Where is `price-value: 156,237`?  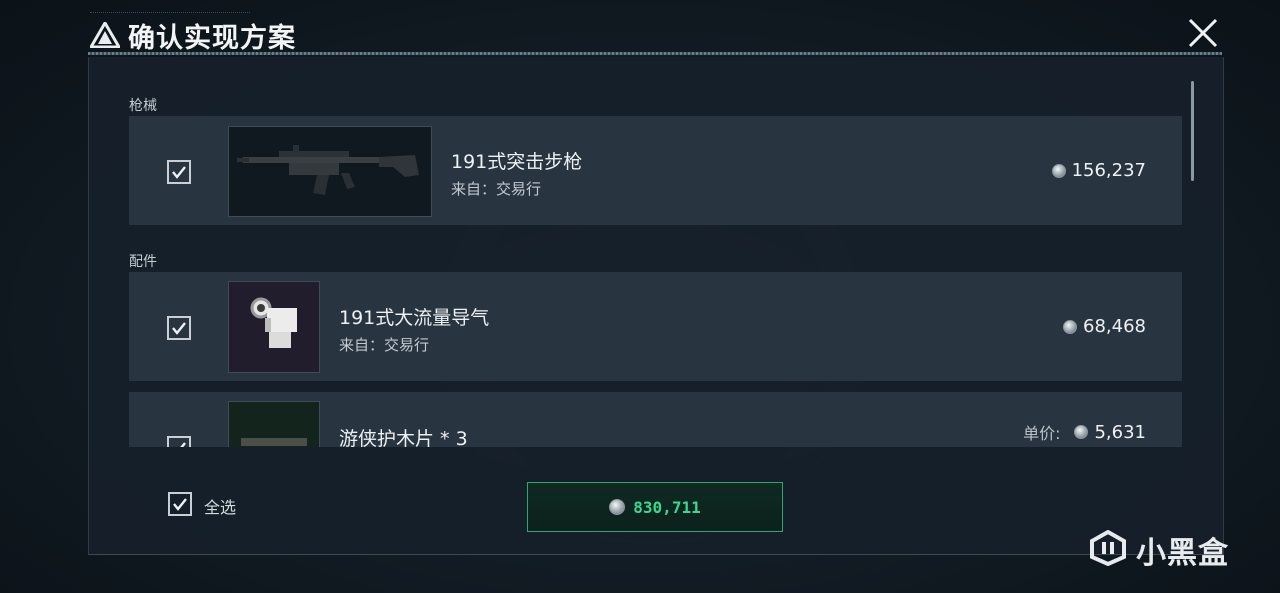
price-value: 156,237 is located at coordinates (1108, 170).